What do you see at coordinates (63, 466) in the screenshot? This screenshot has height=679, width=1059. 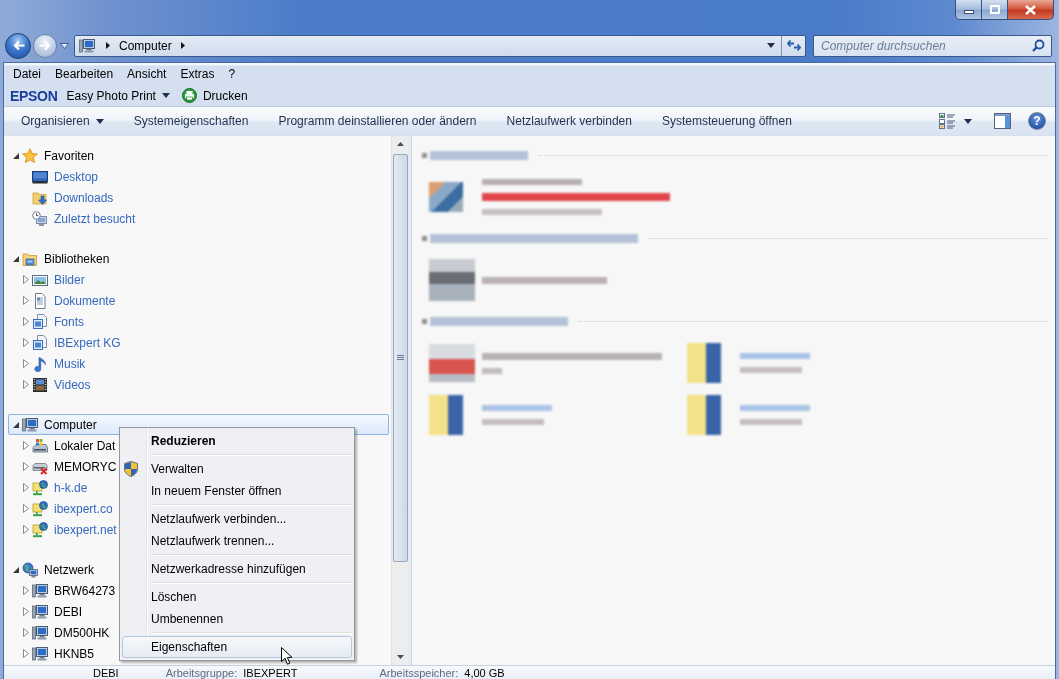 I see `nav-tree-item: MEMORYC` at bounding box center [63, 466].